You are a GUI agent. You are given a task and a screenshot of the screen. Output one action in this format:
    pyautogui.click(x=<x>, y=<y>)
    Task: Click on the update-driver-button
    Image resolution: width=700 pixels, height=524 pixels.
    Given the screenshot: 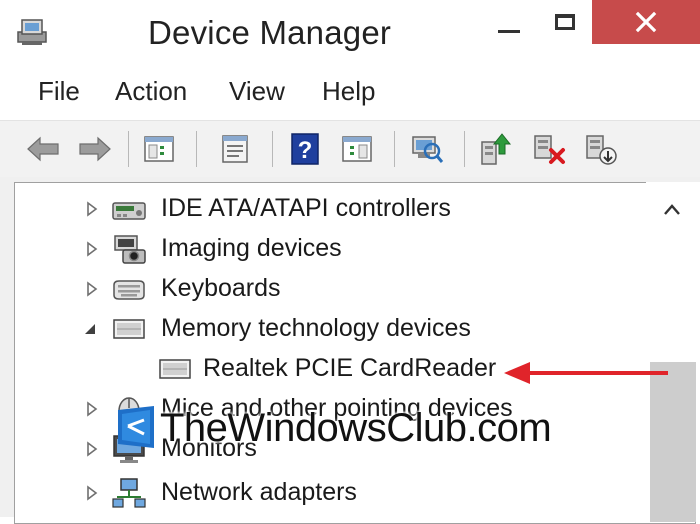 What is the action you would take?
    pyautogui.click(x=495, y=149)
    